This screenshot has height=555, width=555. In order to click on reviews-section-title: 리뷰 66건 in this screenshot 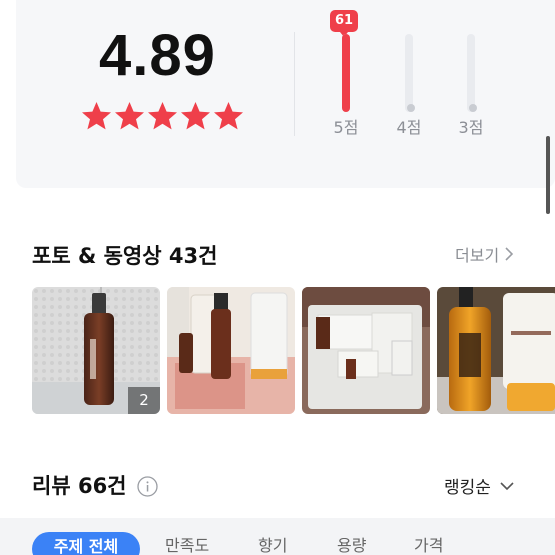, I will do `click(79, 486)`.